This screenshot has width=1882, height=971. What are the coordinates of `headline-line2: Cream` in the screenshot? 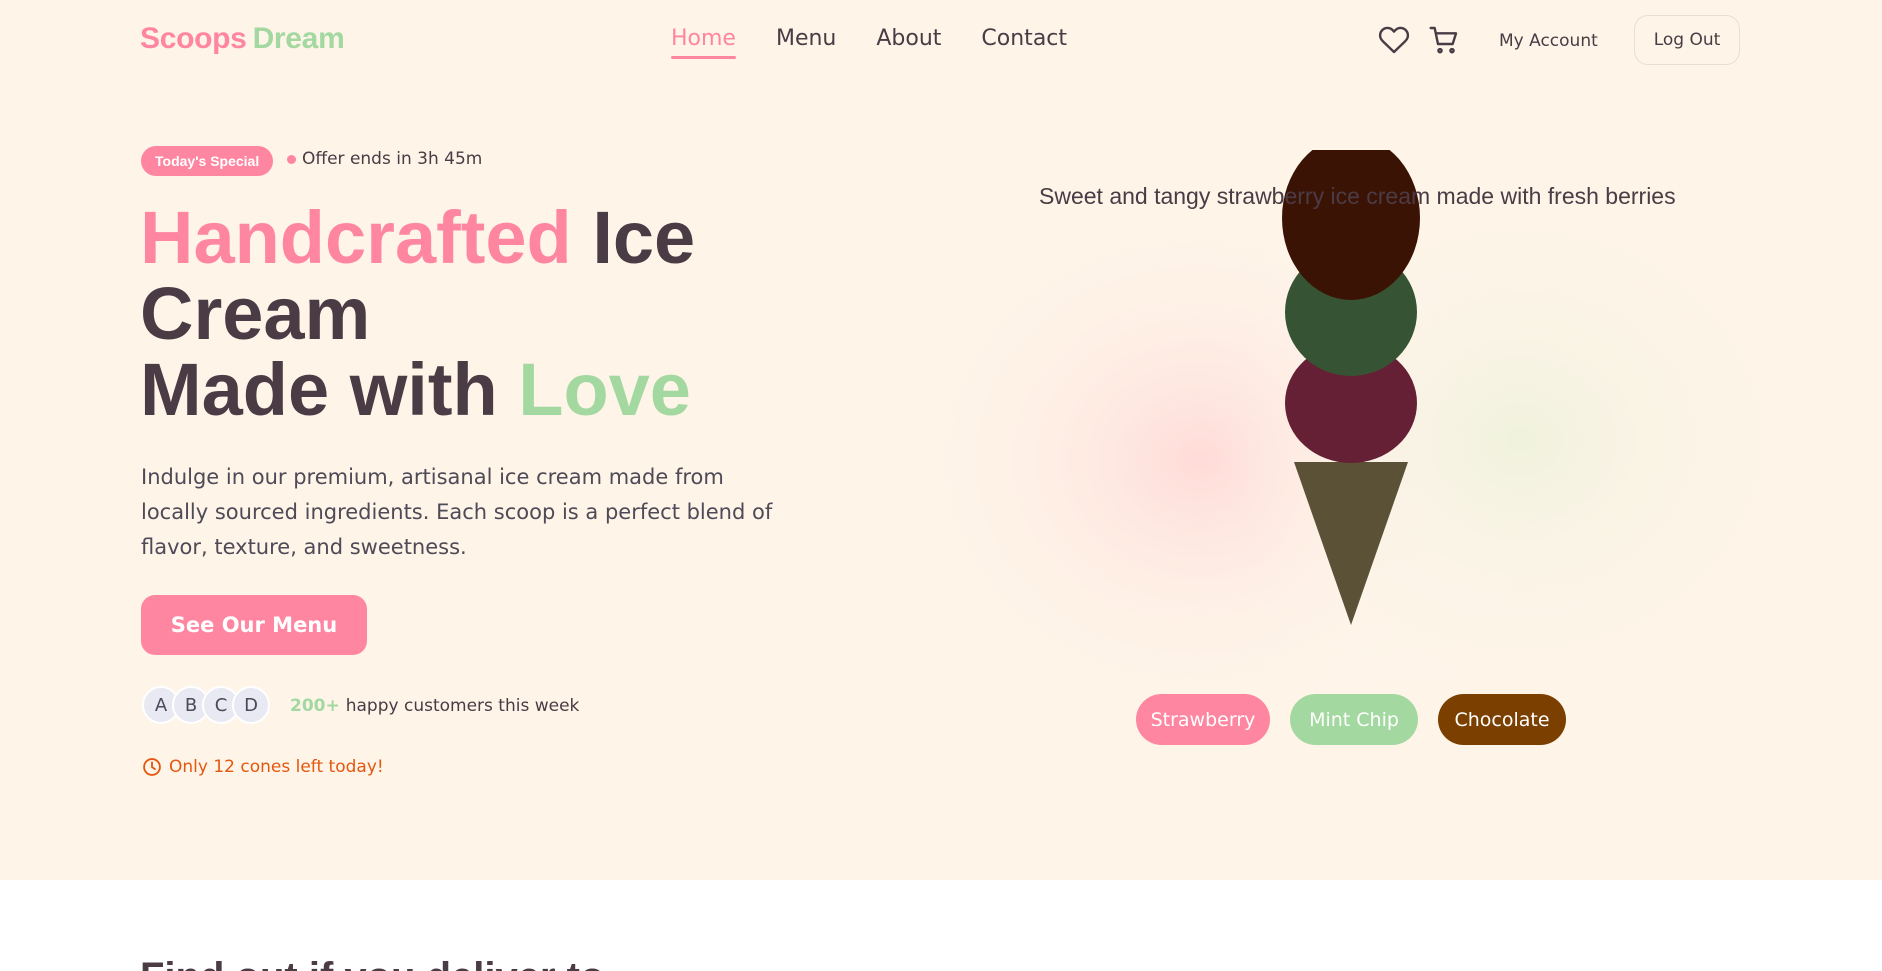 It's located at (255, 313).